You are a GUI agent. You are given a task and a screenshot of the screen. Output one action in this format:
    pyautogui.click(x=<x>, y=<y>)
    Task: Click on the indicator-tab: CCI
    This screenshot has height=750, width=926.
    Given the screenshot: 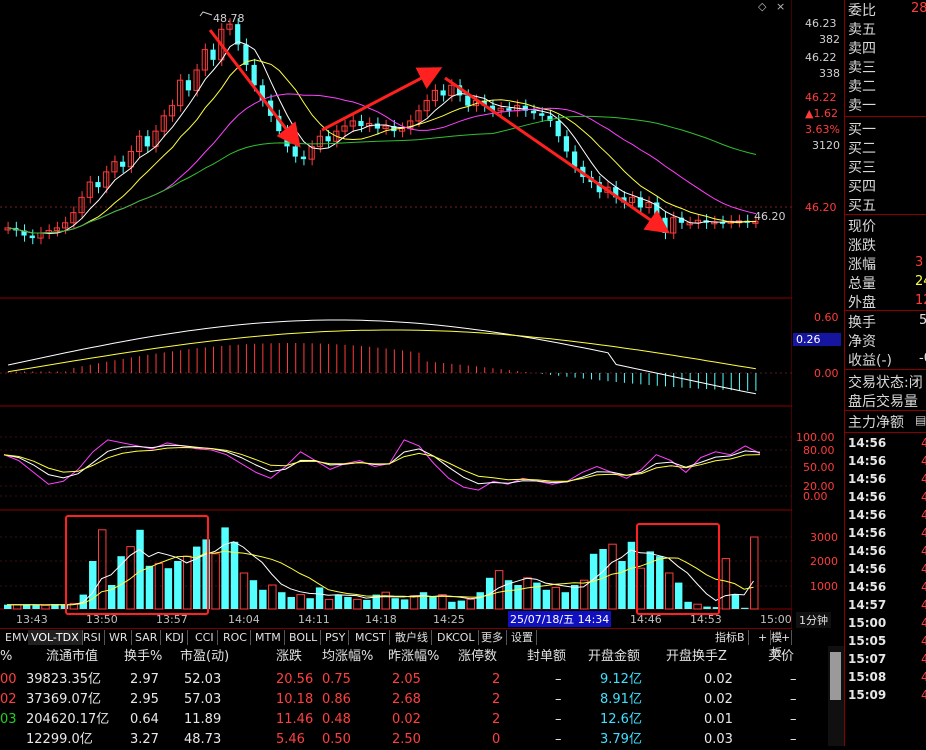 What is the action you would take?
    pyautogui.click(x=205, y=637)
    